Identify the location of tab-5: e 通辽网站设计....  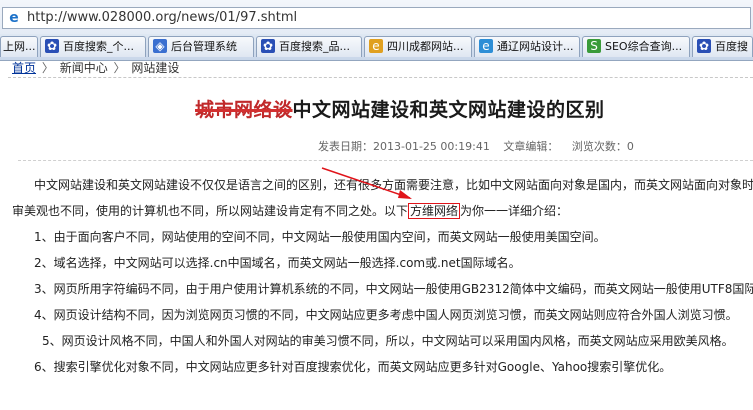
(527, 46).